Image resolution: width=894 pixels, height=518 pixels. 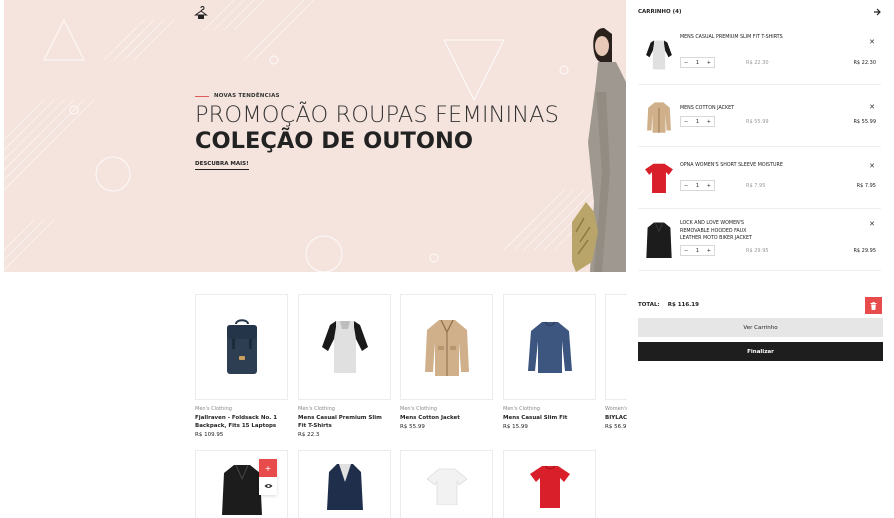 I want to click on add-to-cart-button: +, so click(x=268, y=468).